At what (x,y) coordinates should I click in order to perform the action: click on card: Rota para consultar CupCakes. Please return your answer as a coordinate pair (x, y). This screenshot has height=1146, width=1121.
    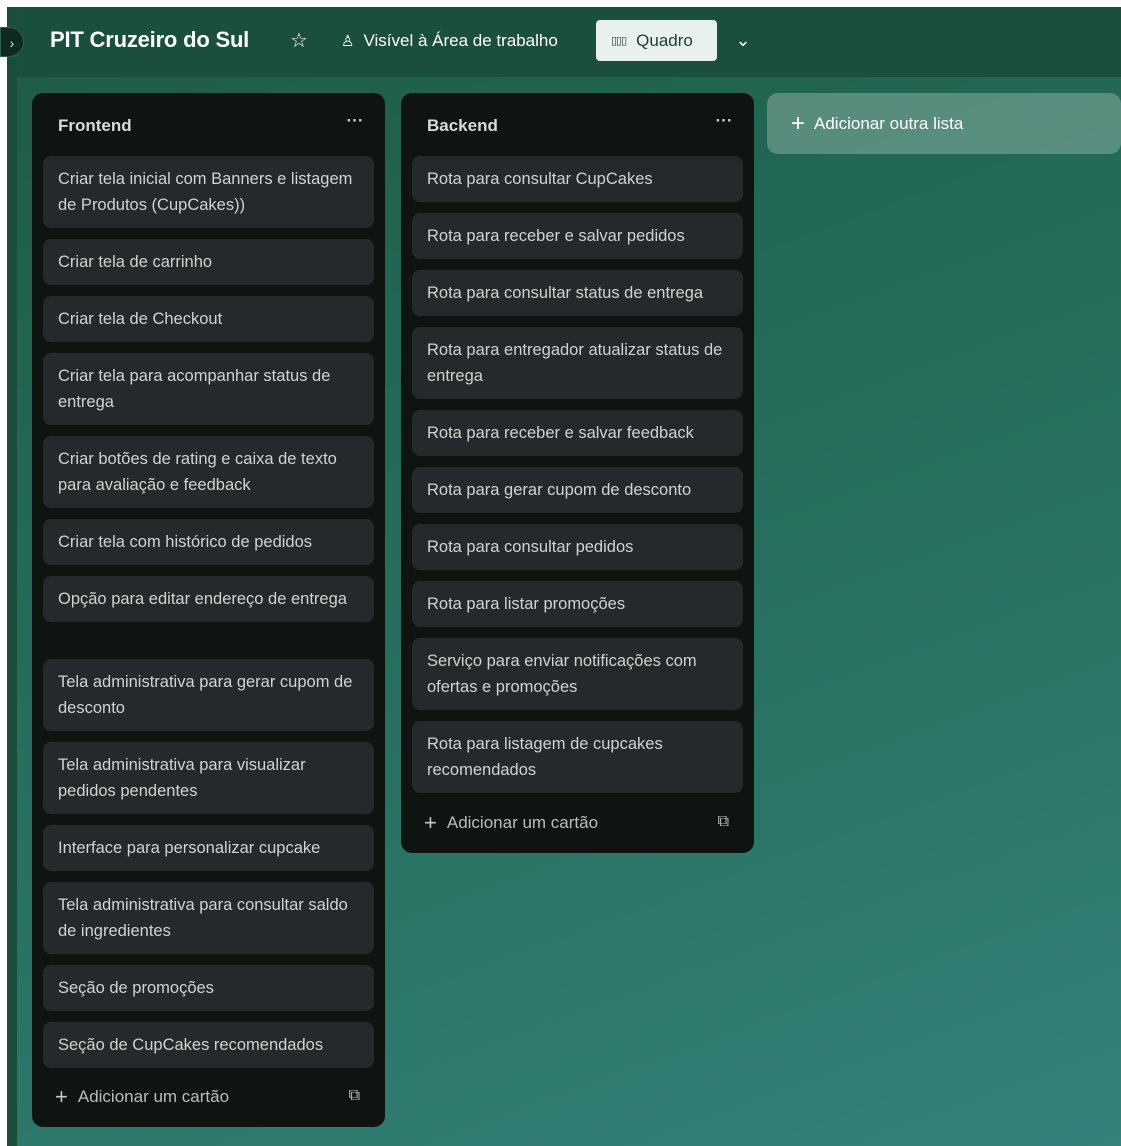
    Looking at the image, I should click on (577, 179).